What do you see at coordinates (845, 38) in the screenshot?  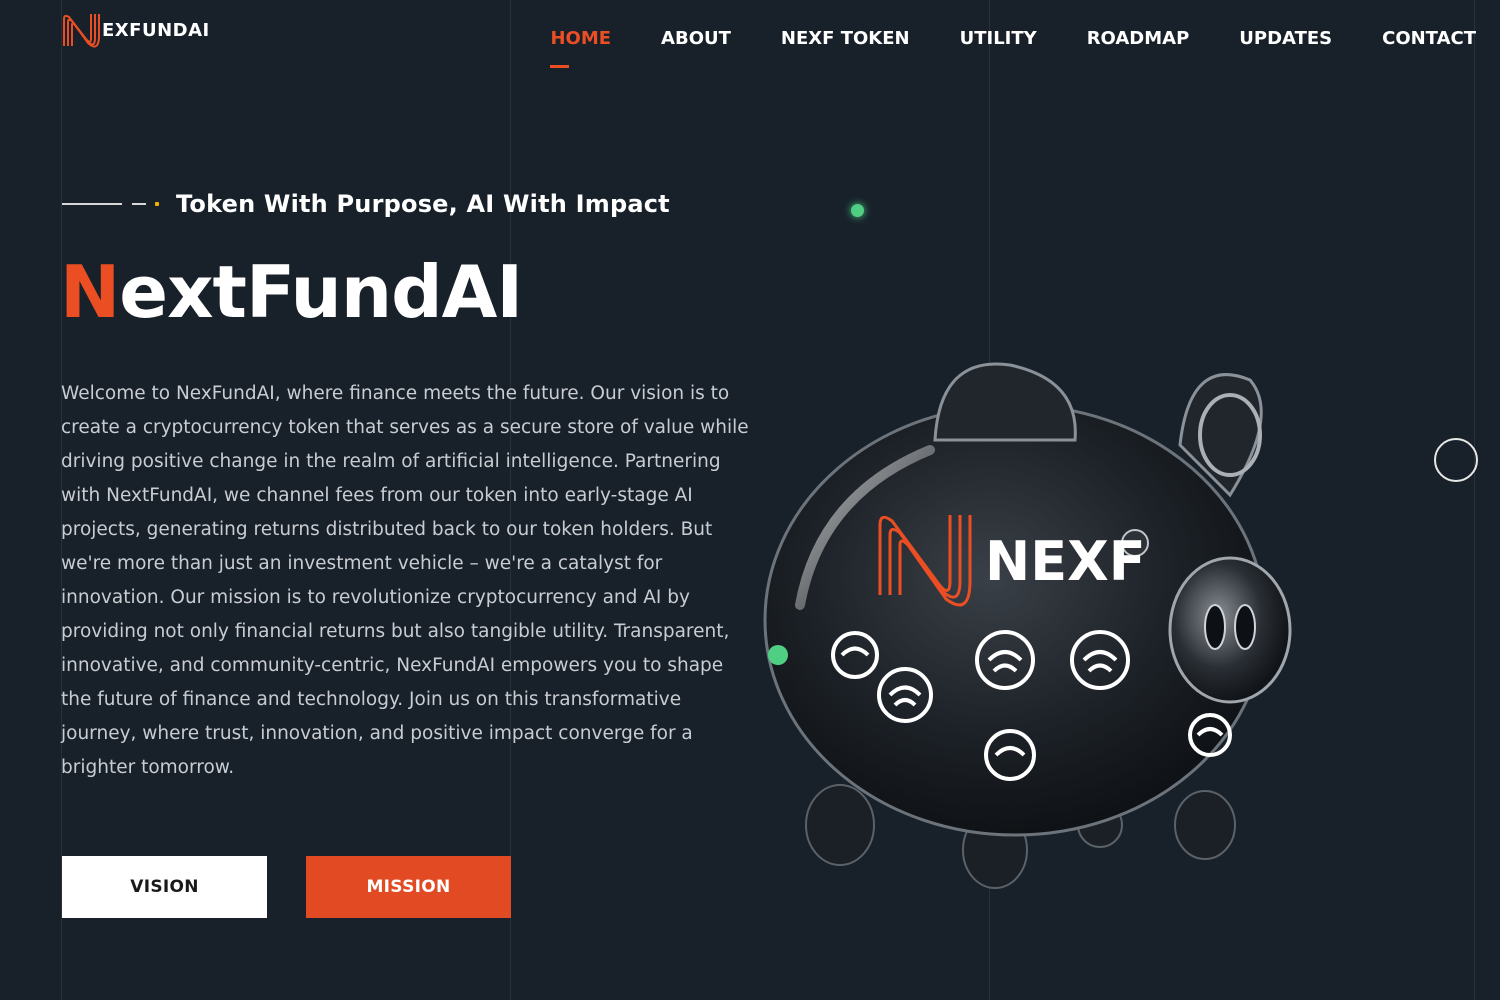 I see `nav-item-nexf-token: NEXF TOKEN` at bounding box center [845, 38].